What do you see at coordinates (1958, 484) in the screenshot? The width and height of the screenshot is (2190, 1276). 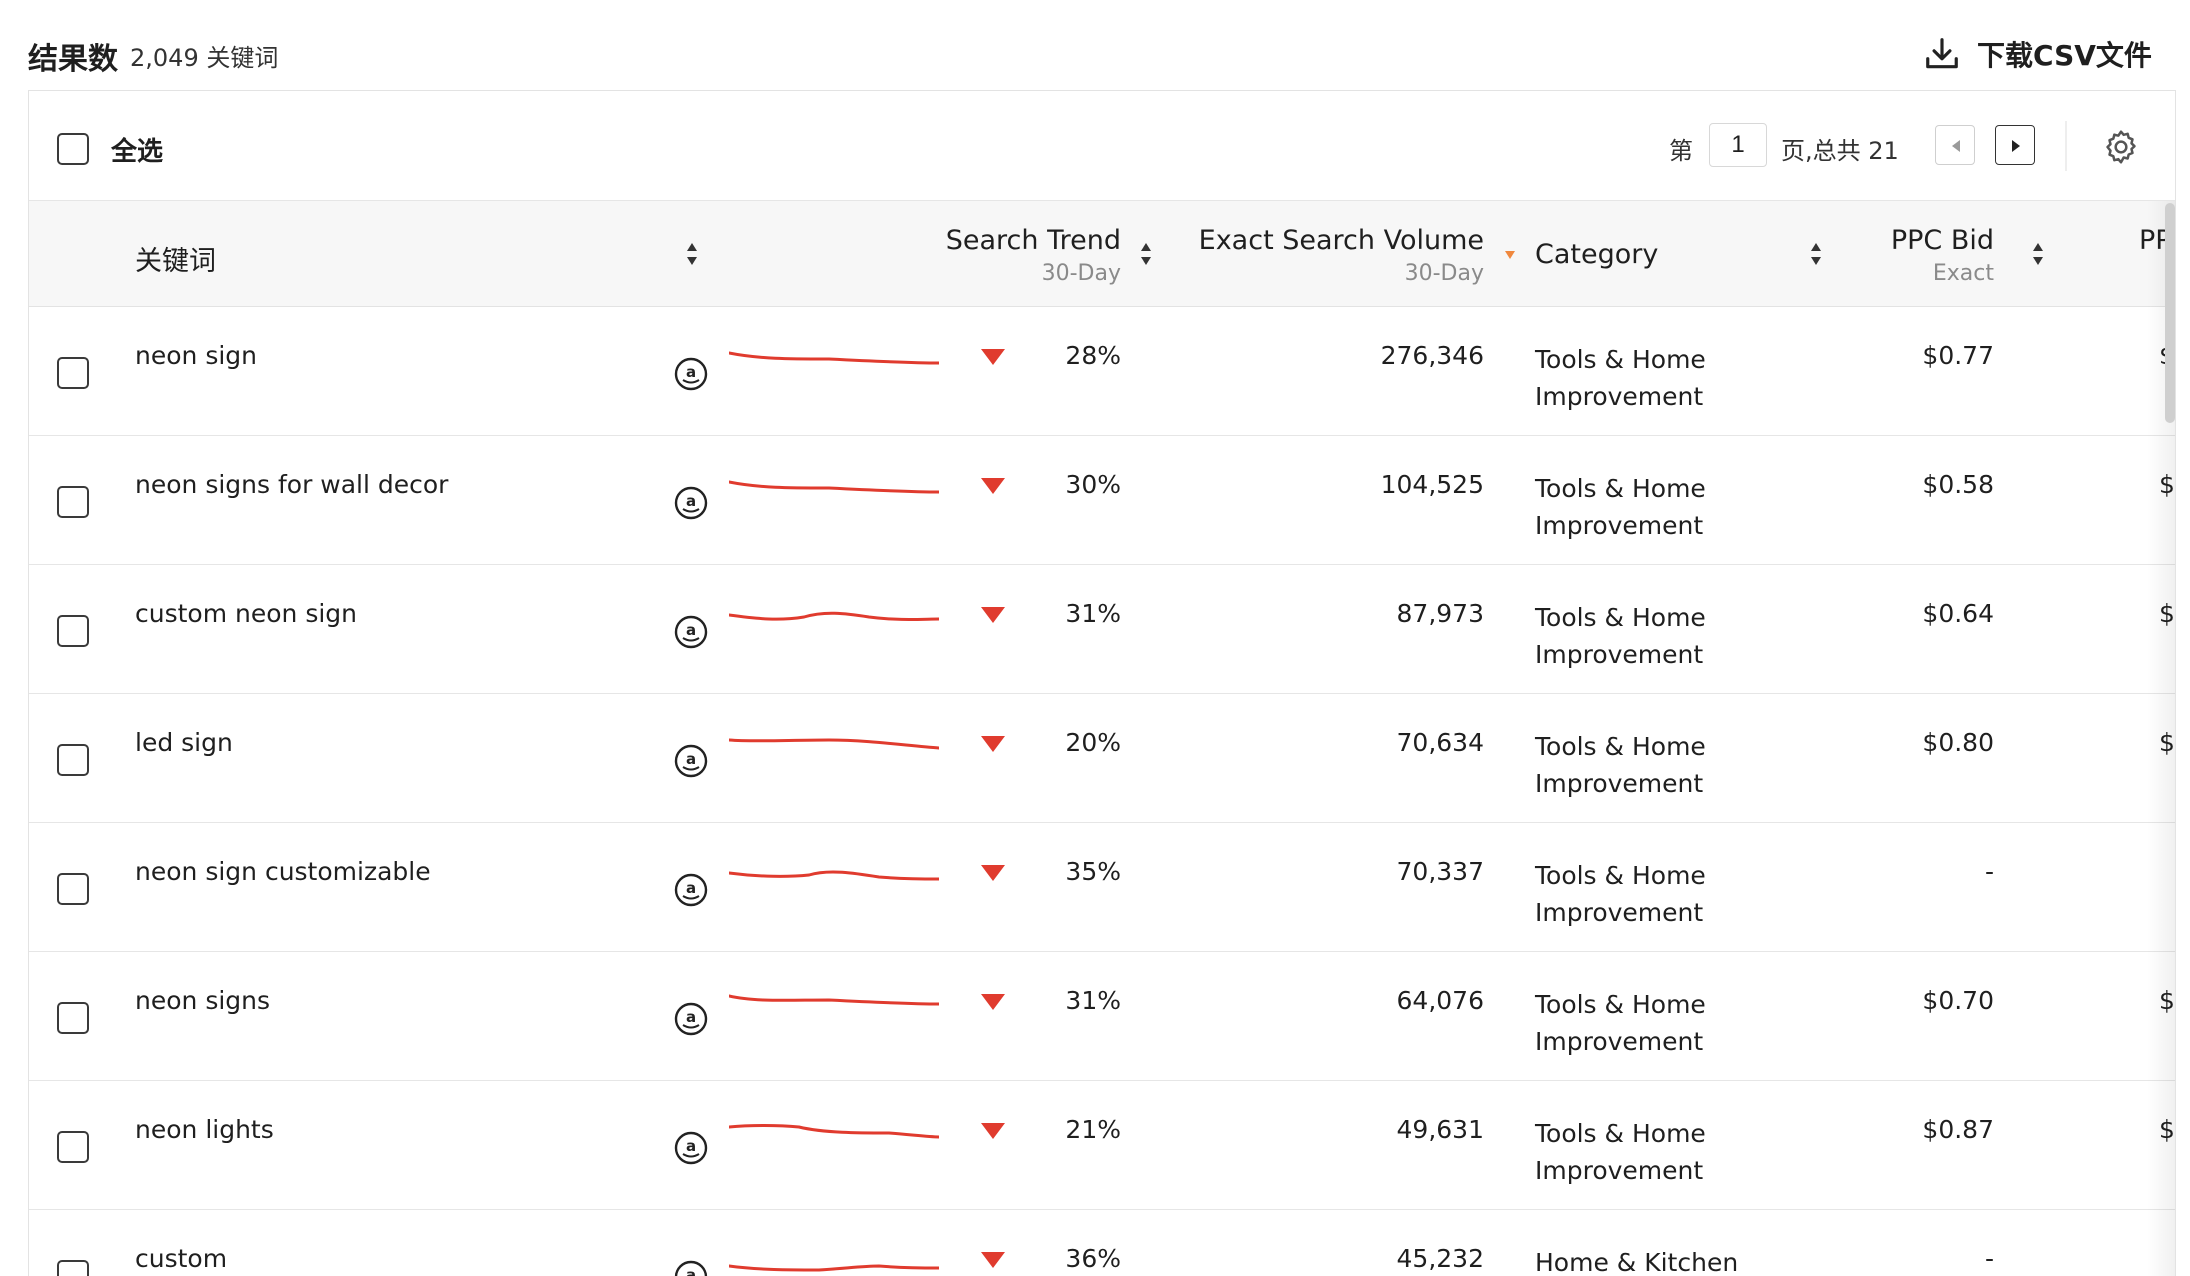 I see `ppc-bid-cell: $0.58` at bounding box center [1958, 484].